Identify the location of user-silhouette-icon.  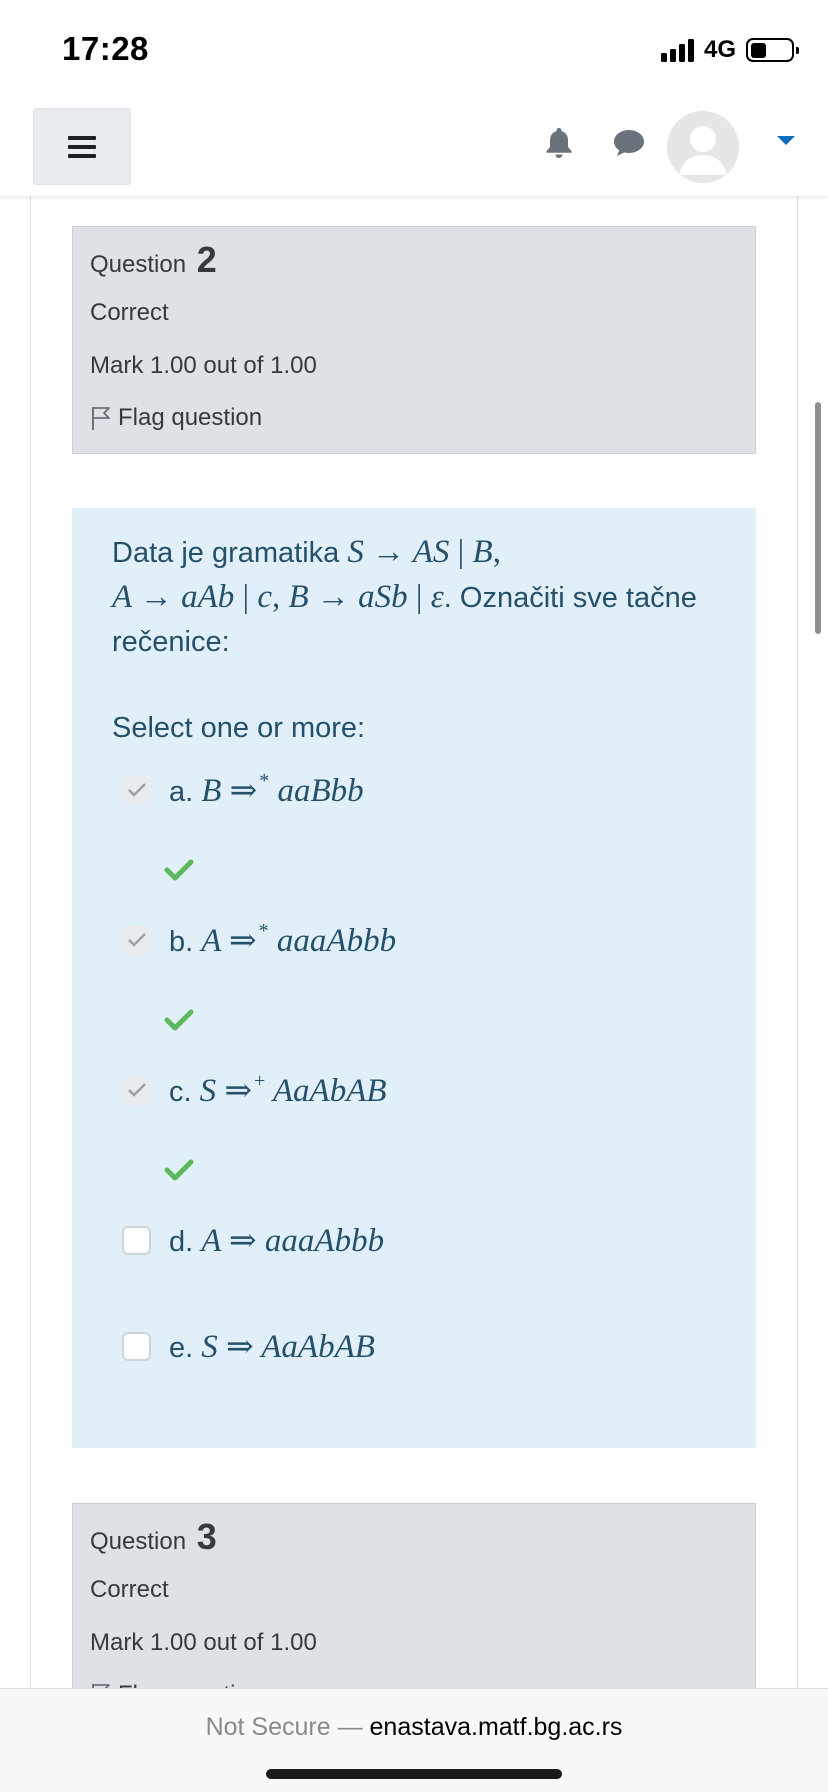
(703, 147).